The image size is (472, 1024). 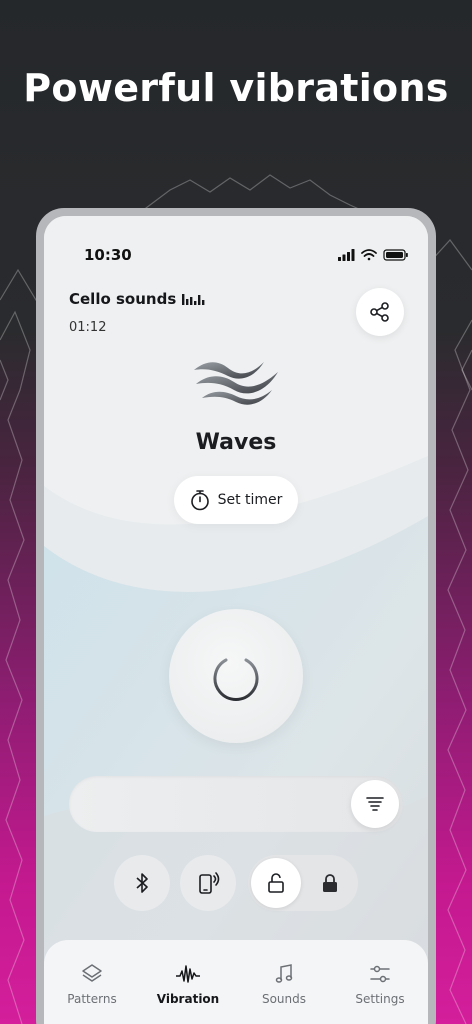 I want to click on bluetooth-icon, so click(x=142, y=883).